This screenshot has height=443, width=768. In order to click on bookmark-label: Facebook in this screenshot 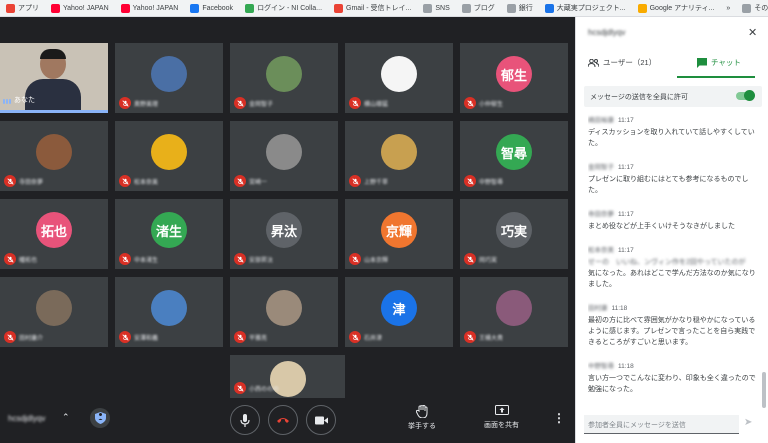, I will do `click(218, 8)`.